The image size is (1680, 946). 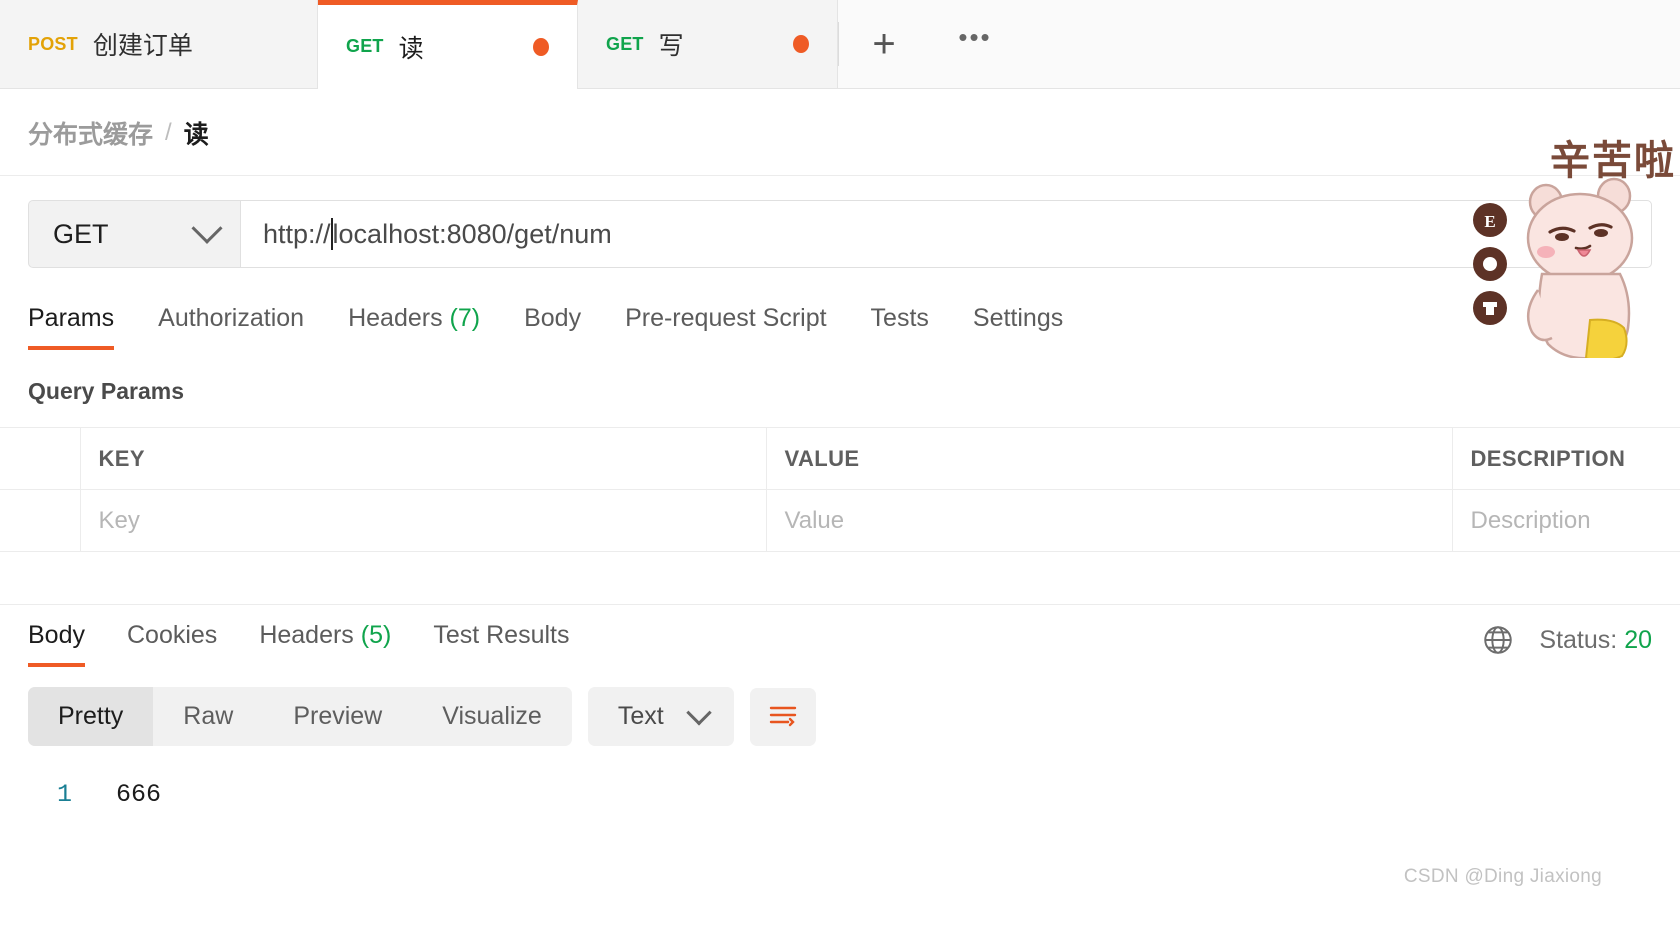 I want to click on section-divider, so click(x=840, y=578).